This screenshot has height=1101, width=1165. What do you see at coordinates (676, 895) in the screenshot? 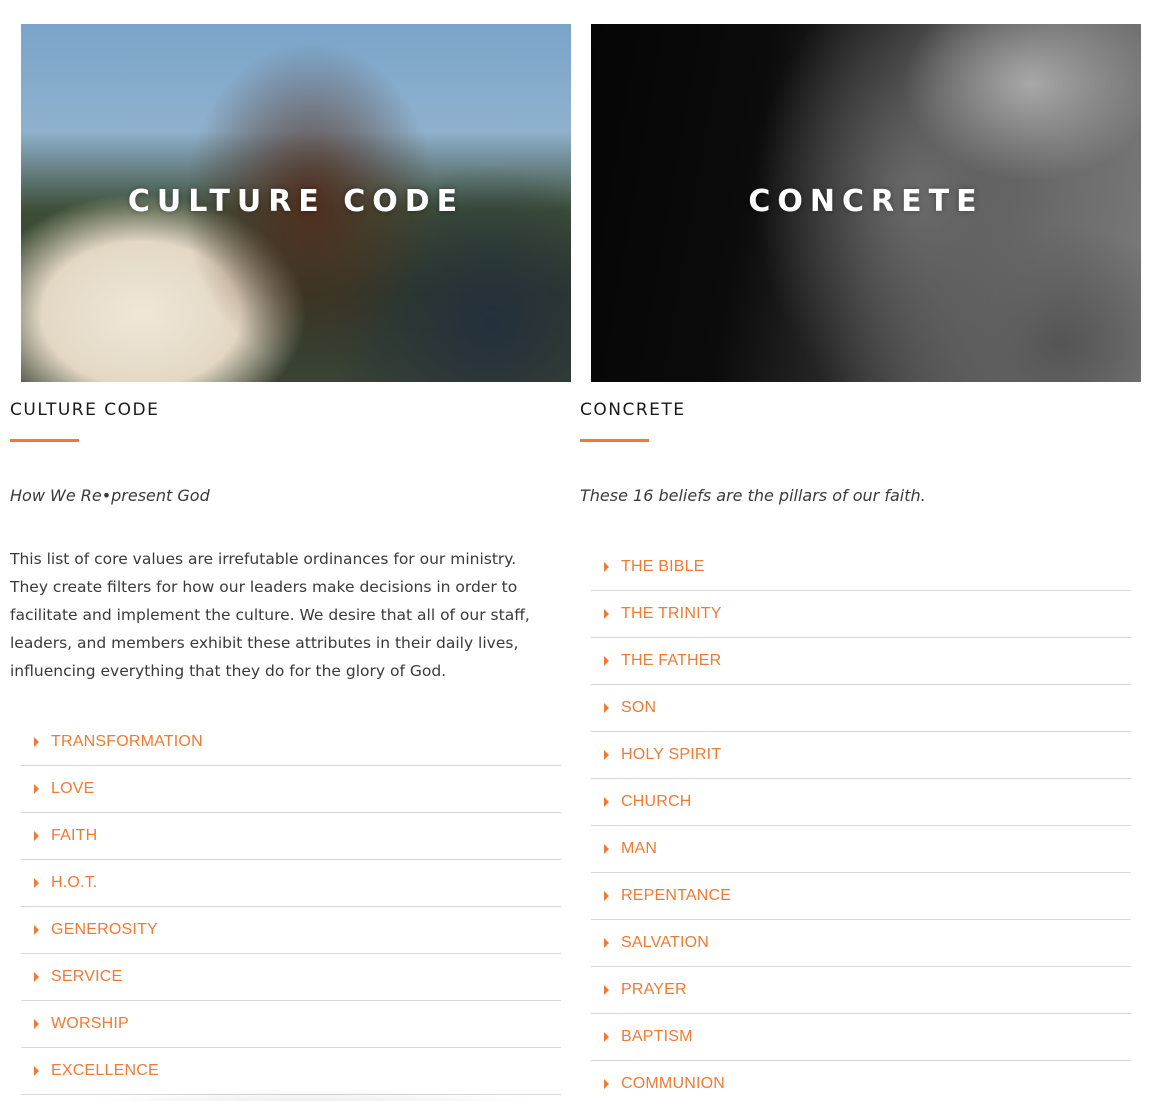
I see `accordion-item-label: REPENTANCE` at bounding box center [676, 895].